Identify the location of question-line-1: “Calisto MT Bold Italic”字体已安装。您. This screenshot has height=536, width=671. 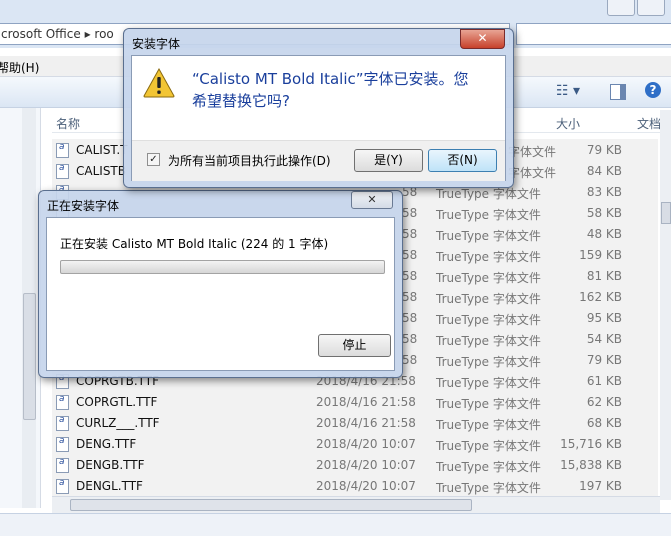
(330, 79).